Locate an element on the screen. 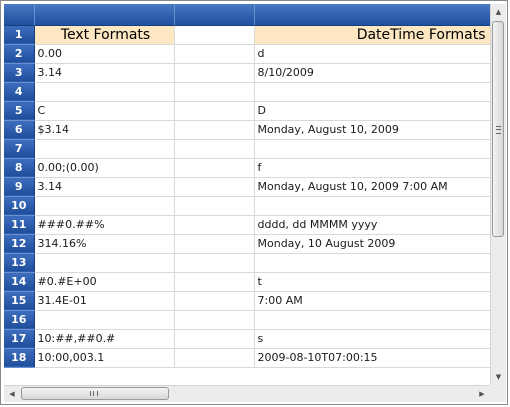  cell: Monday, 10 August 2009 is located at coordinates (372, 244).